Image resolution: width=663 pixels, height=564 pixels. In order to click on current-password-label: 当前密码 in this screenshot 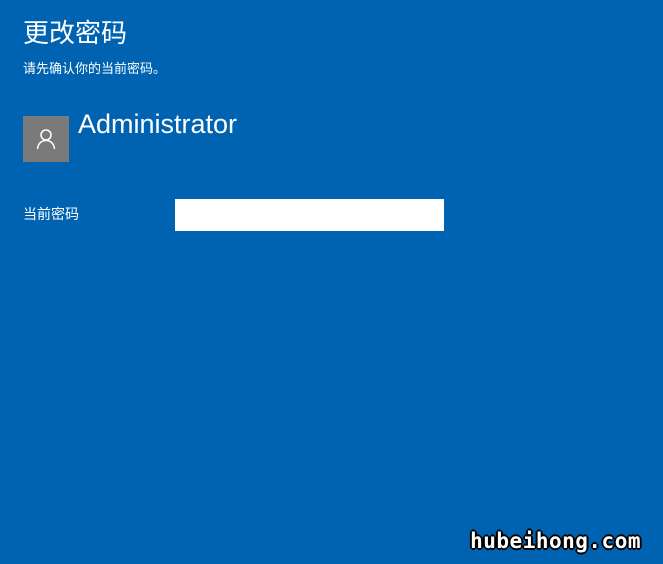, I will do `click(51, 215)`.